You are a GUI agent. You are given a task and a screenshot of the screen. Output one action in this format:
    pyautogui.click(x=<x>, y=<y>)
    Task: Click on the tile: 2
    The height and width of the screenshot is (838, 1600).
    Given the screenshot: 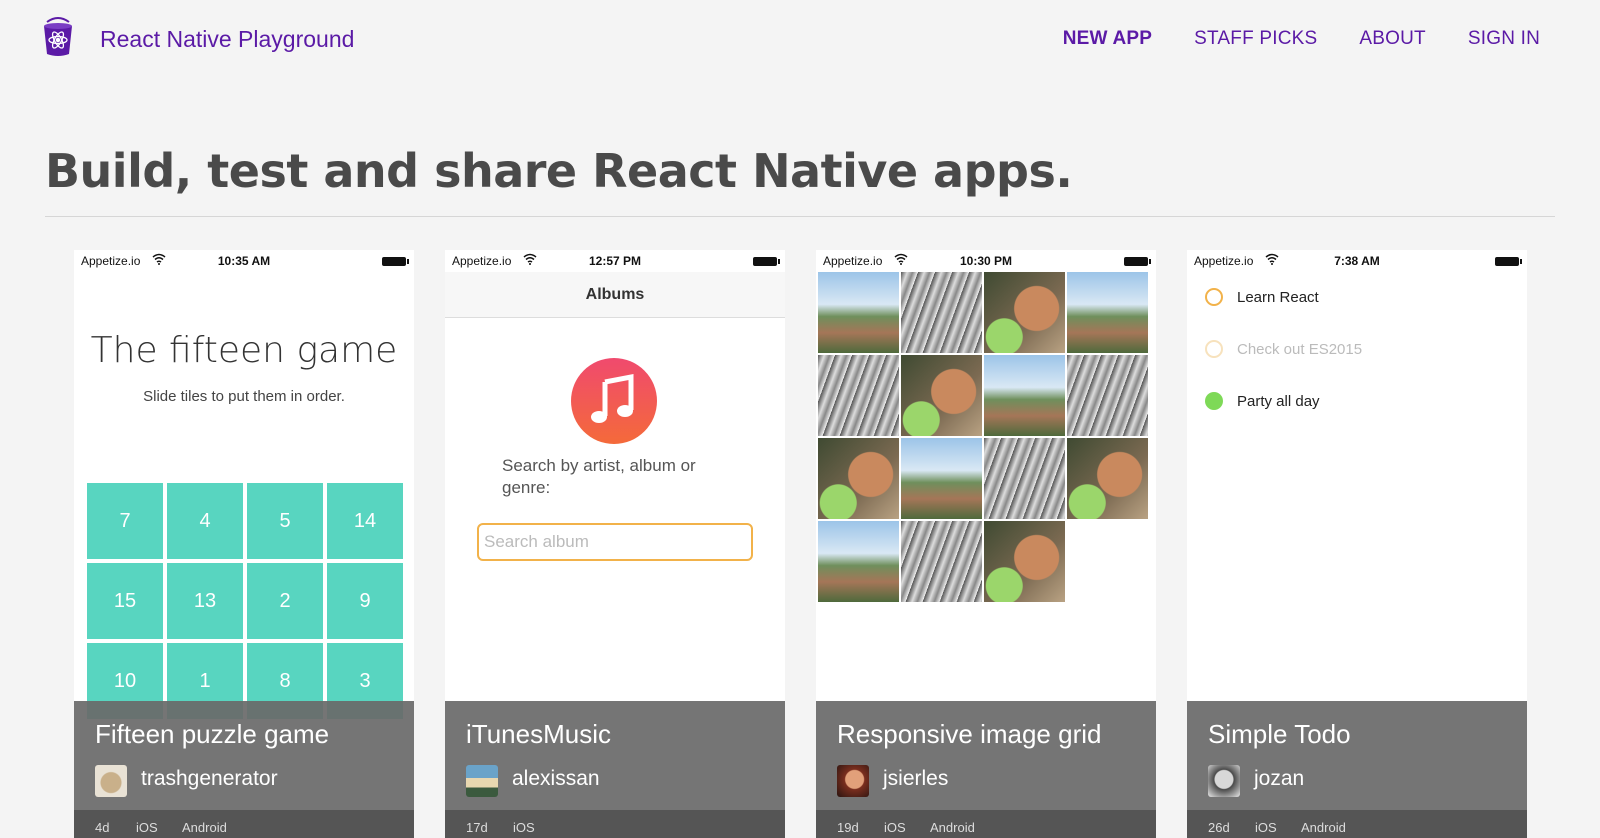 What is the action you would take?
    pyautogui.click(x=285, y=601)
    